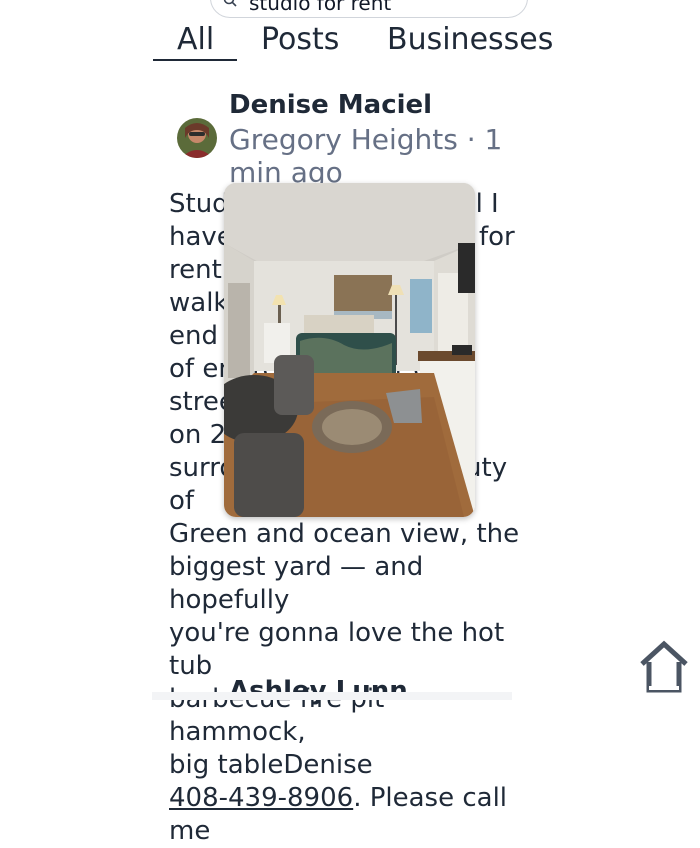 The image size is (700, 848). Describe the element at coordinates (330, 105) in the screenshot. I see `post-author-name: Denise Maciel` at that location.